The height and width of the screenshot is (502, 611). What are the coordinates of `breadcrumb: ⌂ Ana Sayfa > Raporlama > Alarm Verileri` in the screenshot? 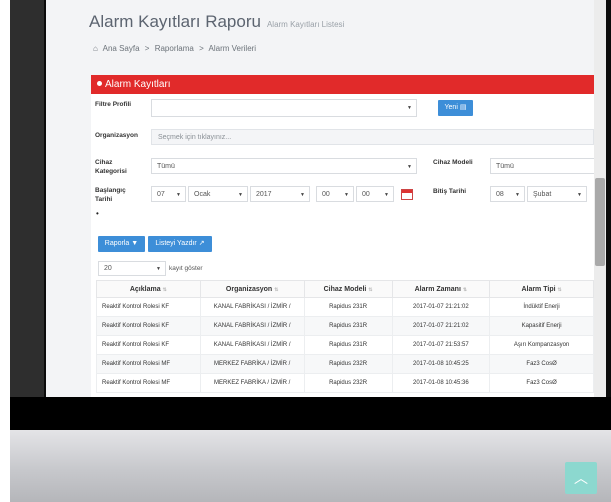 It's located at (176, 48).